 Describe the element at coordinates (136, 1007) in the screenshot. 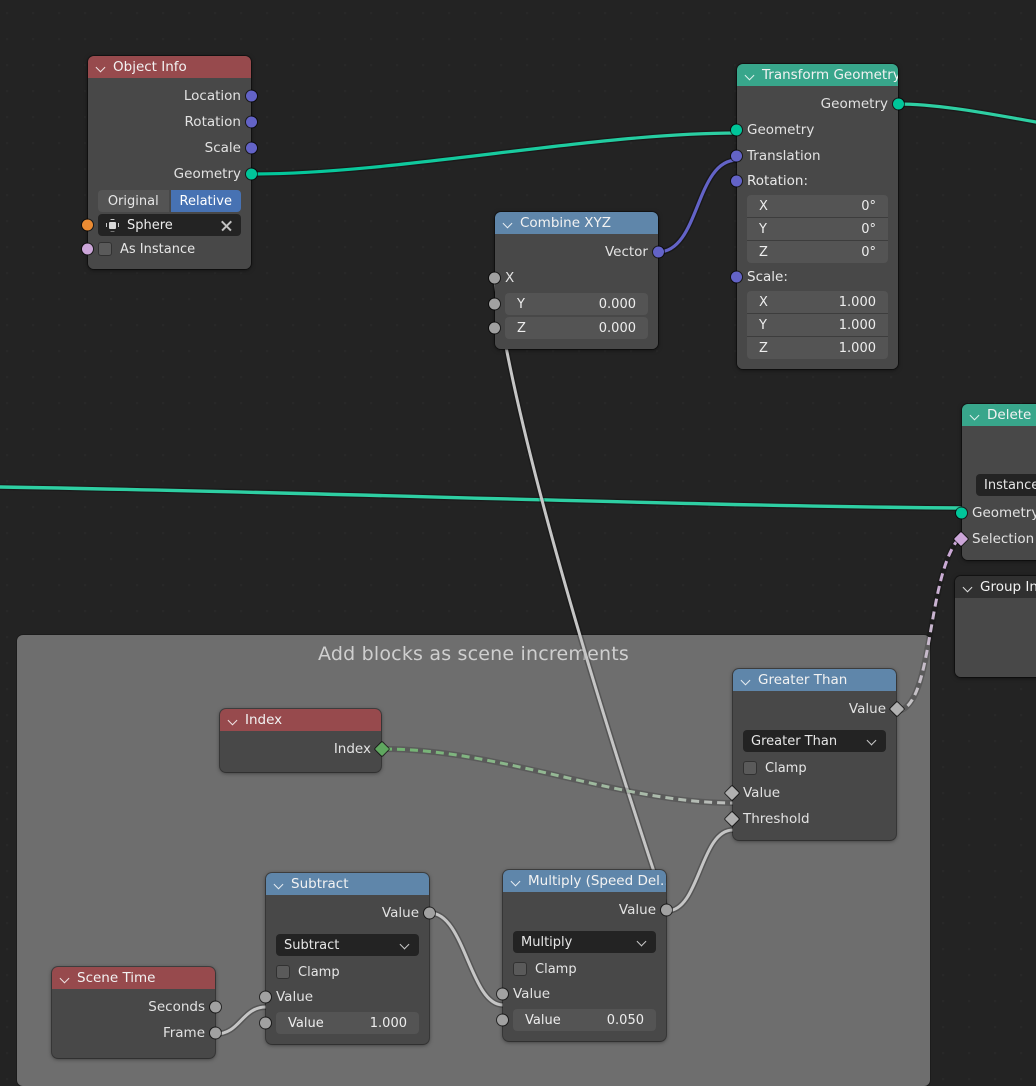

I see `output-seconds: Seconds` at that location.